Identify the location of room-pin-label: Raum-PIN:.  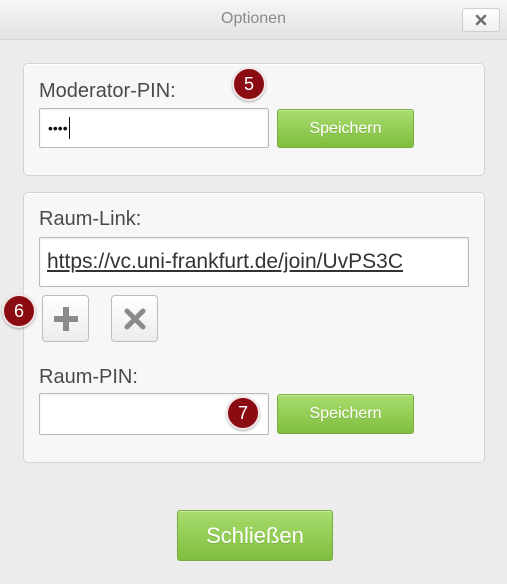
(88, 377).